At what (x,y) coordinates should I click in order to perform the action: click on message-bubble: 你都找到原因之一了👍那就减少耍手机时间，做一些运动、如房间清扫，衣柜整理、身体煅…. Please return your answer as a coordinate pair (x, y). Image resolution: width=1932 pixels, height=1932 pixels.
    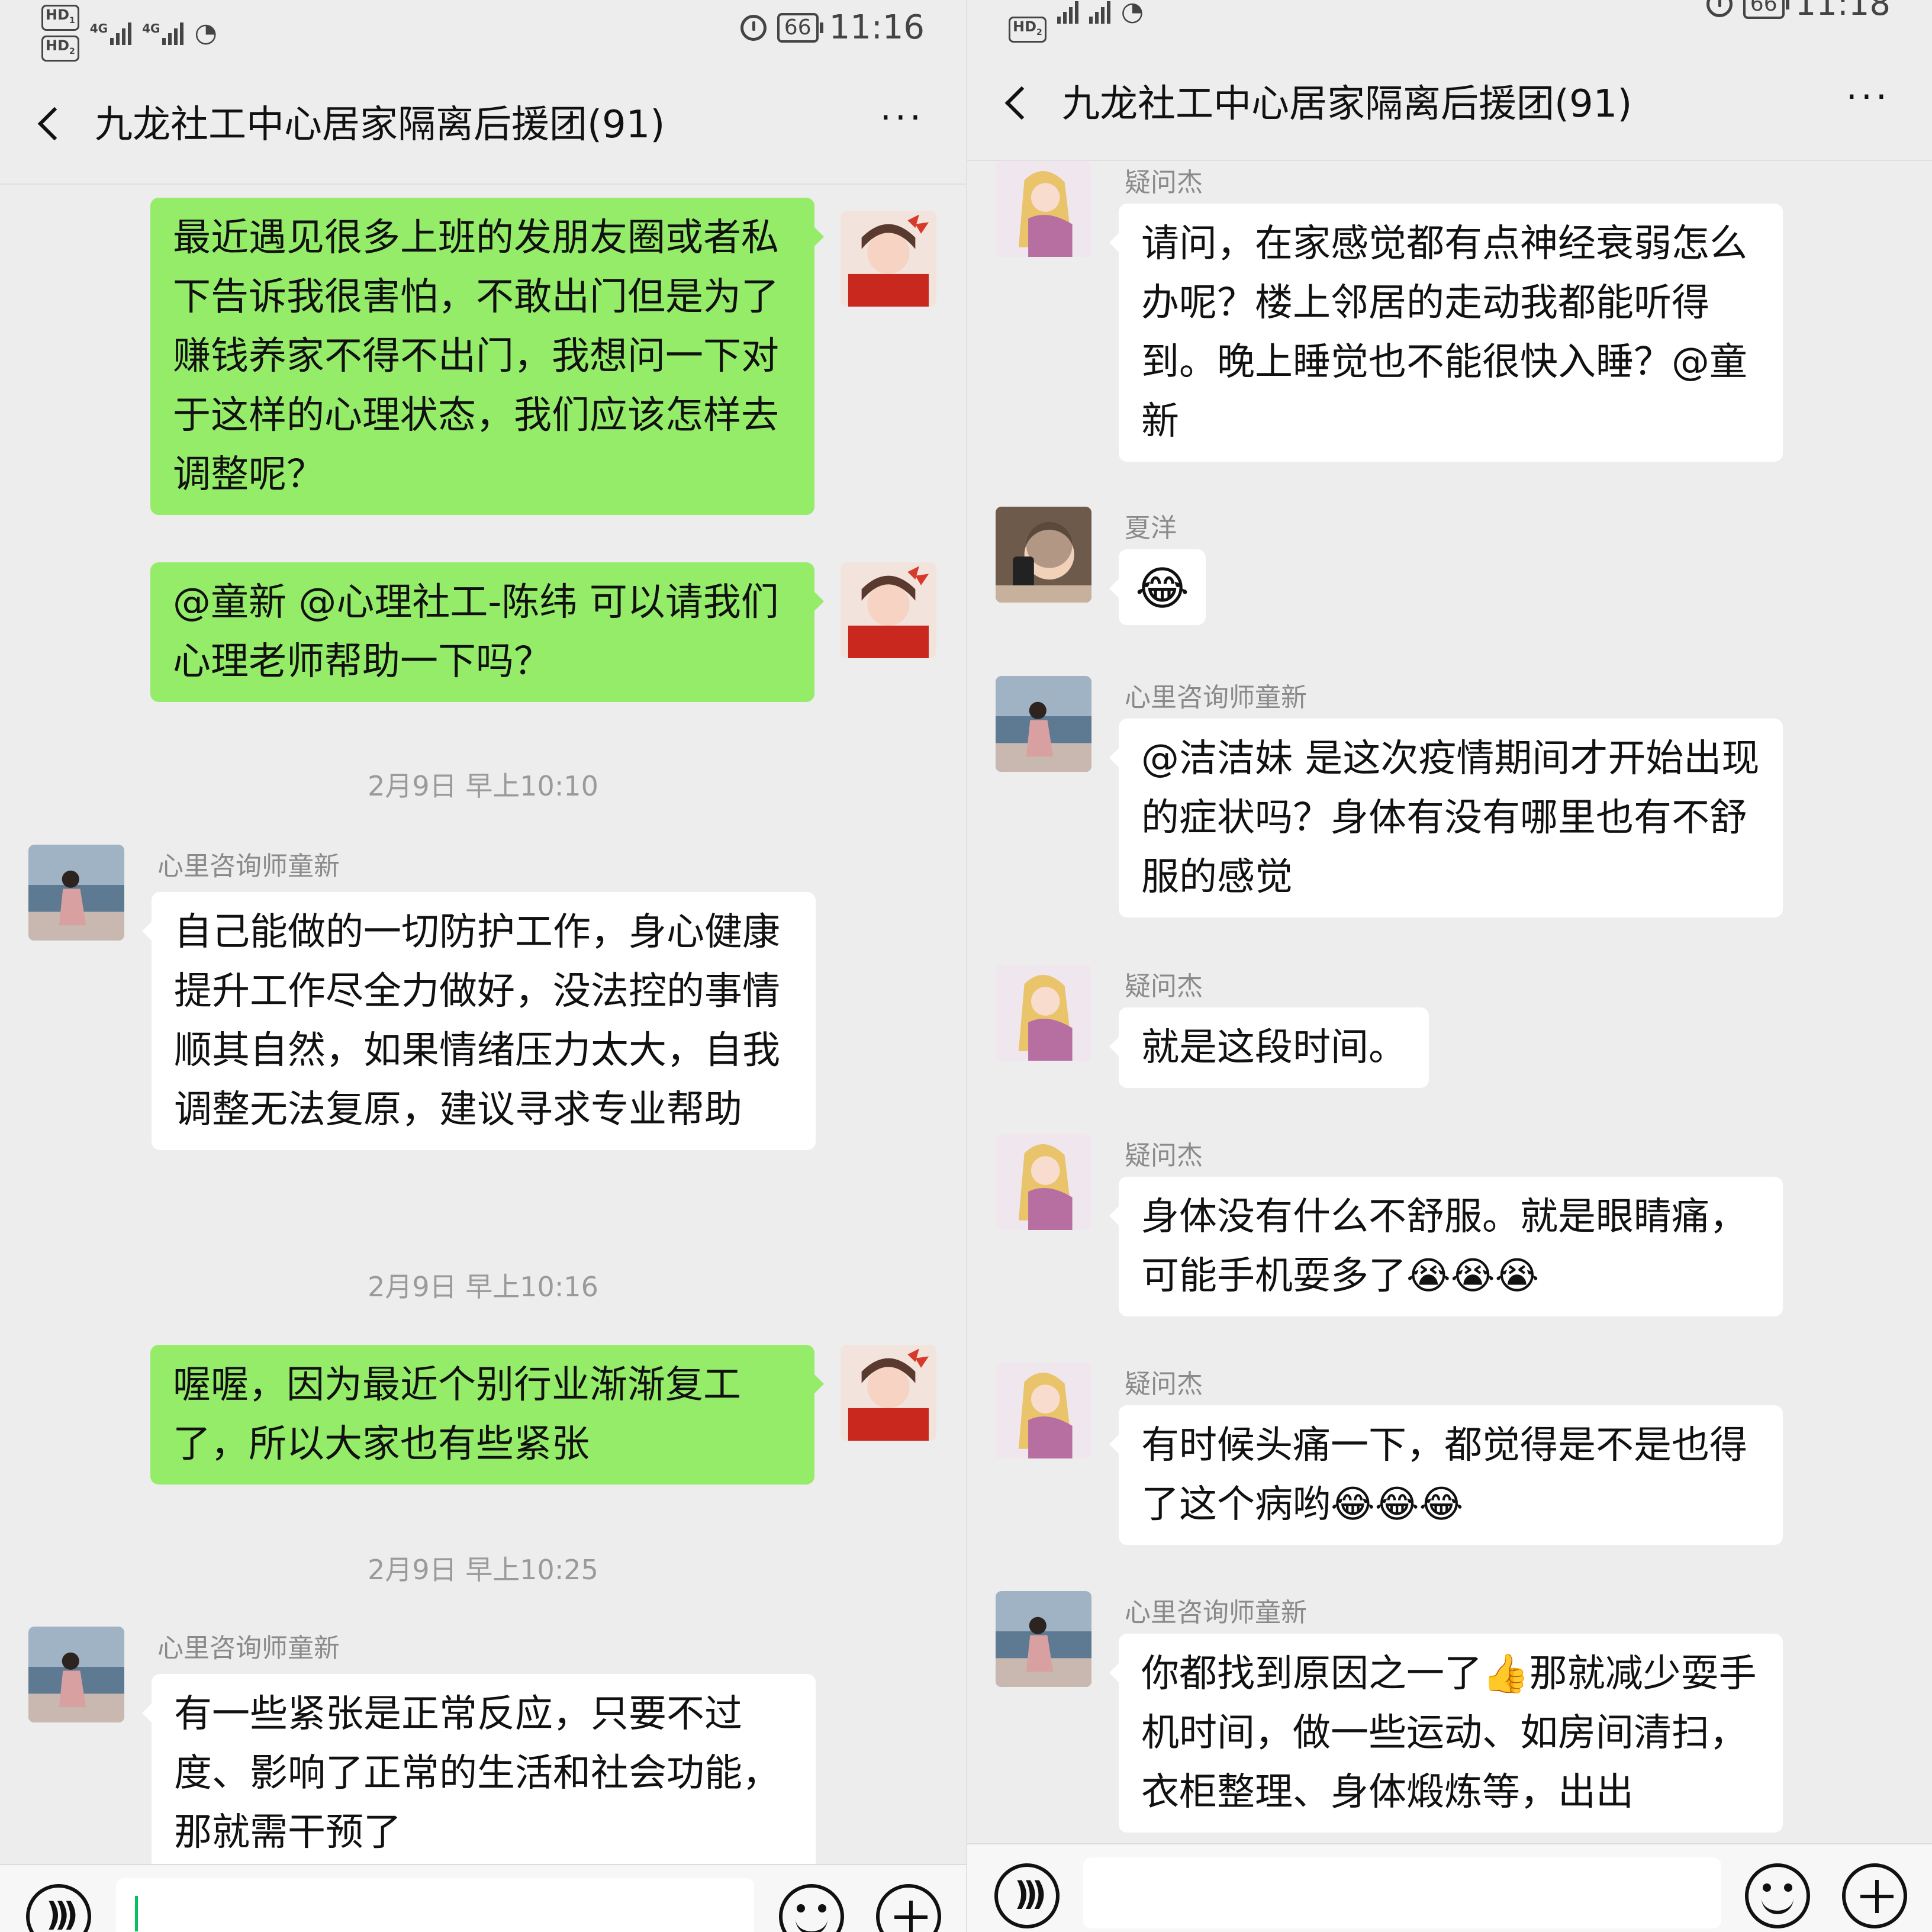
    Looking at the image, I should click on (1446, 1734).